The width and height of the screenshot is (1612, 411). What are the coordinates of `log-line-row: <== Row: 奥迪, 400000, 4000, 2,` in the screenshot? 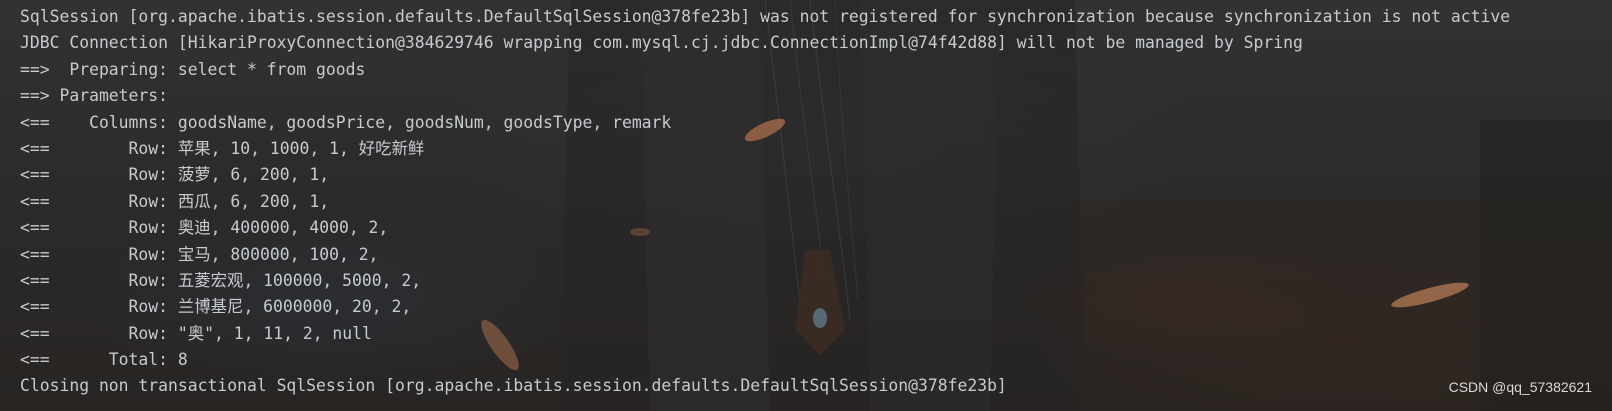 It's located at (209, 228).